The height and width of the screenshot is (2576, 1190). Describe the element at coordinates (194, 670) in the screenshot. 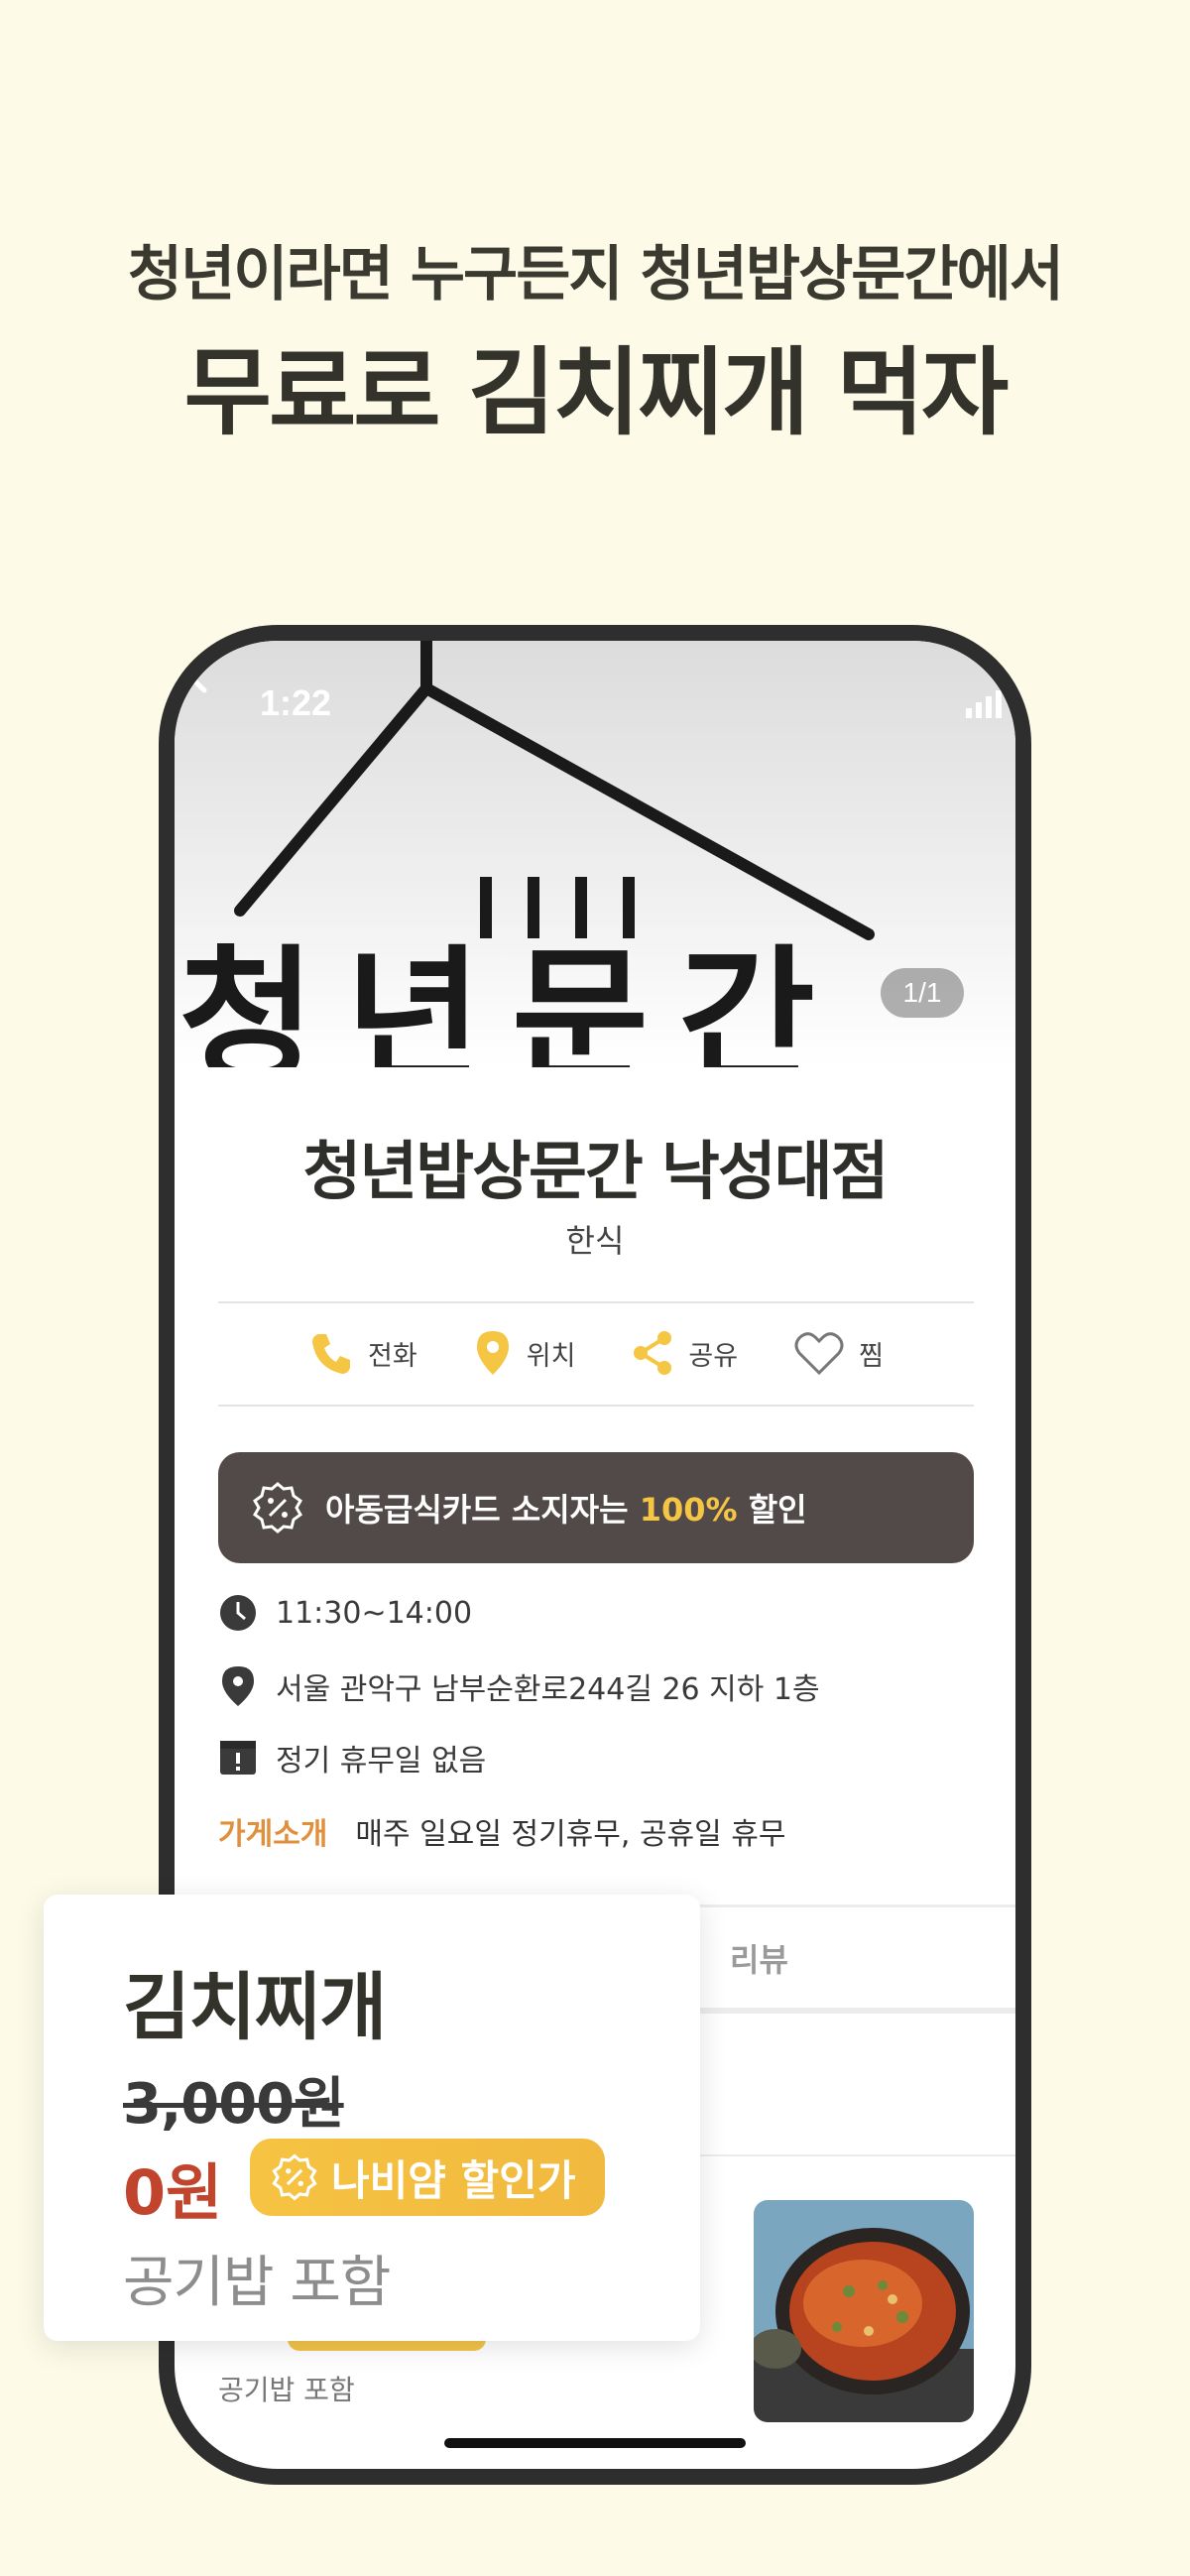

I see `back-arrow-icon` at that location.